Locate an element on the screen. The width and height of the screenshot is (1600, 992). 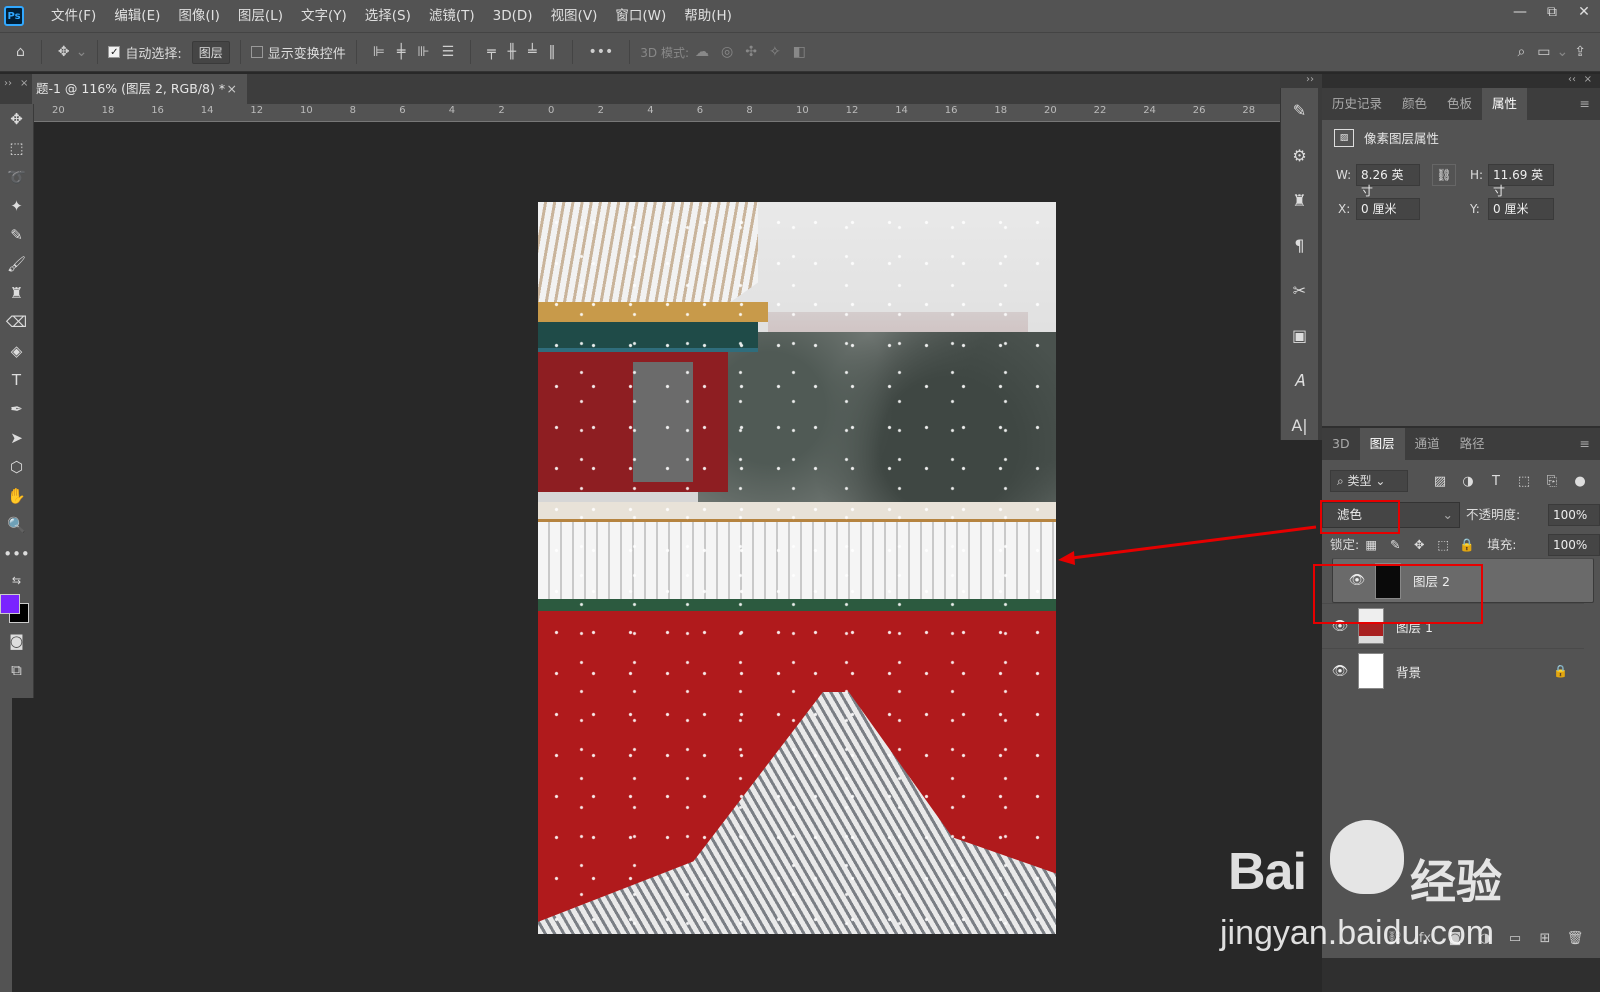
expand-dock-icon: ›› is located at coordinates (1310, 79).